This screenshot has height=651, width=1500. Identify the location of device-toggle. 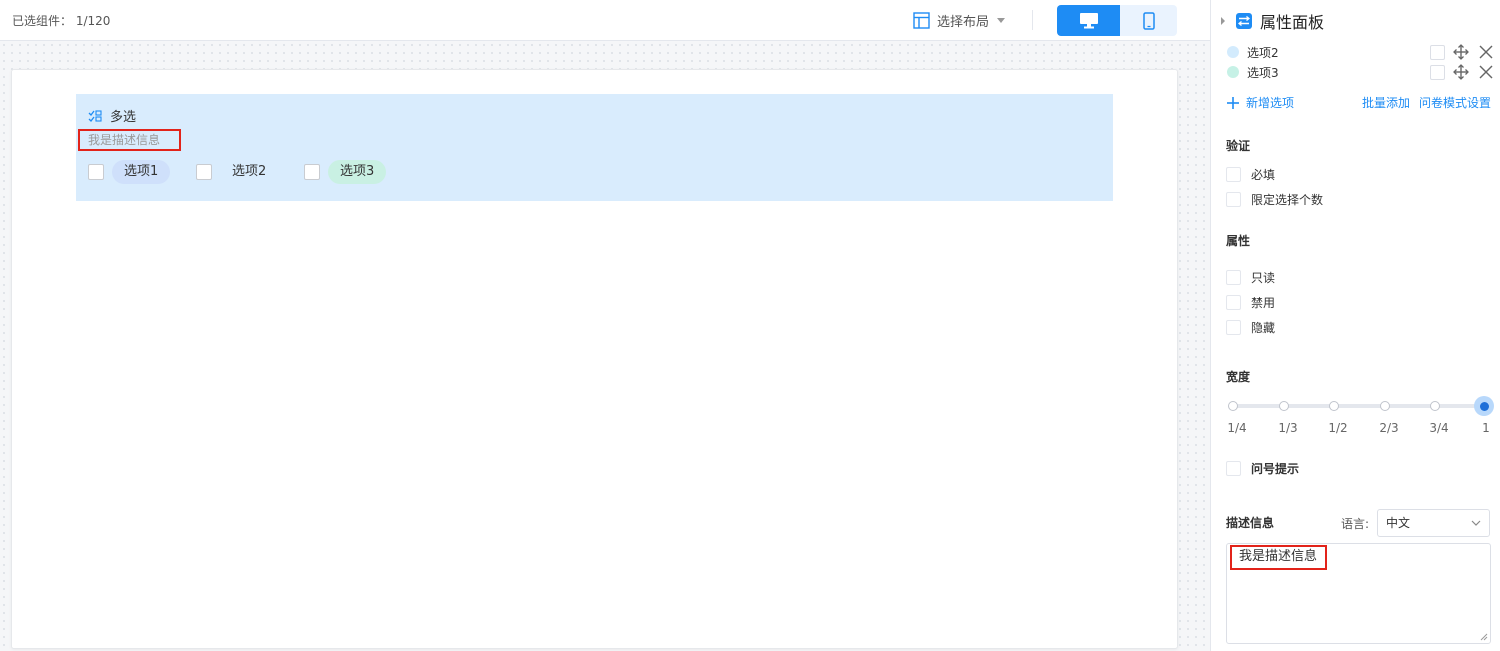
(1117, 20).